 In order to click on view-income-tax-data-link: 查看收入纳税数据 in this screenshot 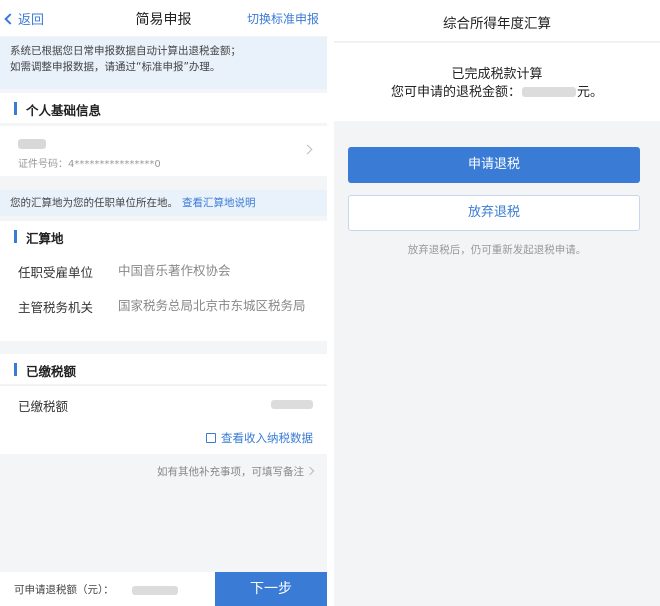, I will do `click(259, 438)`.